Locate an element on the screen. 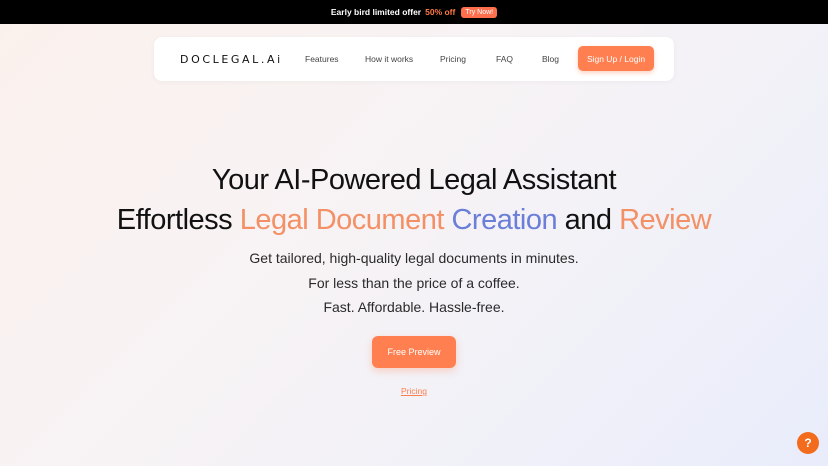  hero-description-3: Fast. Affordable. Hassle-free. is located at coordinates (414, 307).